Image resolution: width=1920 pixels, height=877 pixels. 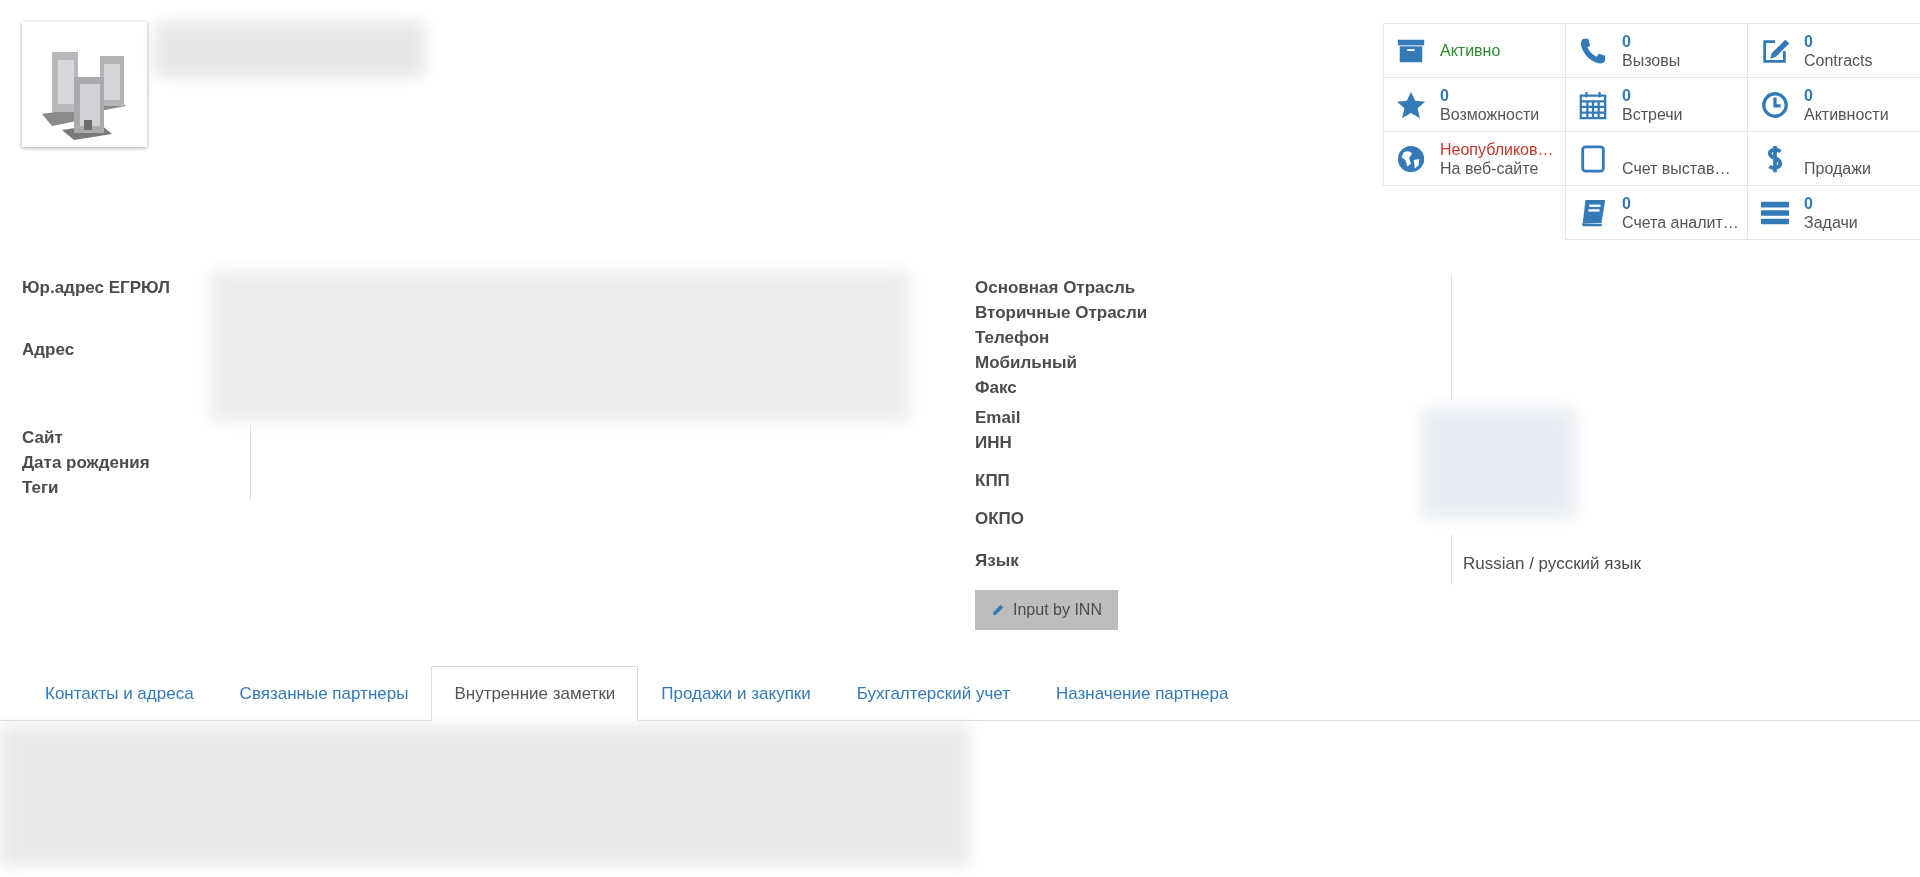 I want to click on field-label: Юр.адрес ЕГРЮЛ, so click(x=96, y=288).